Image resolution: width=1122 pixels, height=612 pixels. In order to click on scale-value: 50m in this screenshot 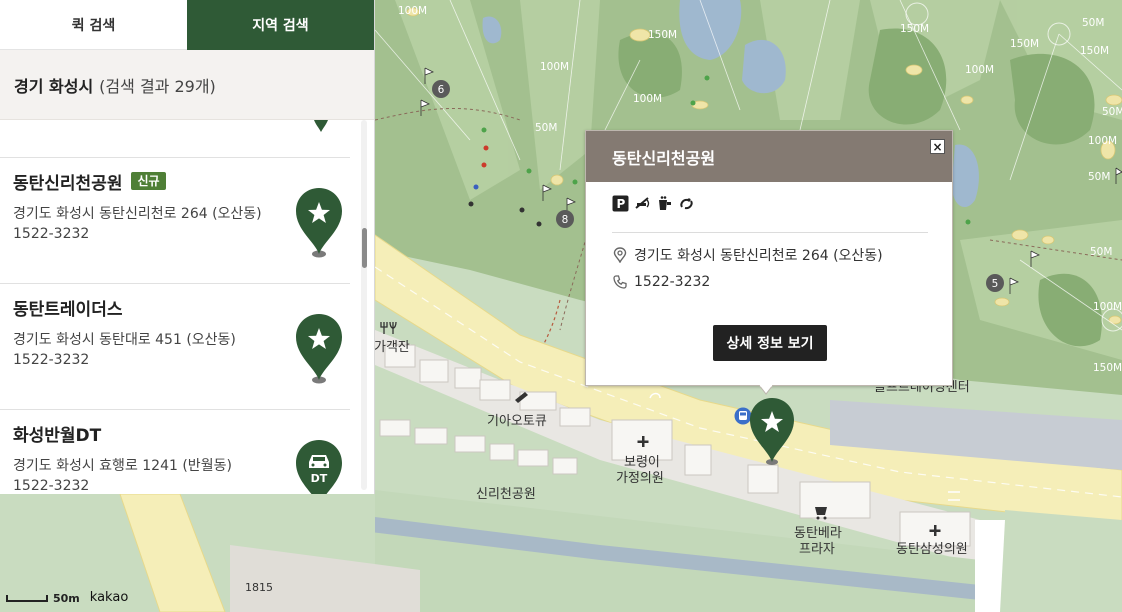, I will do `click(66, 598)`.